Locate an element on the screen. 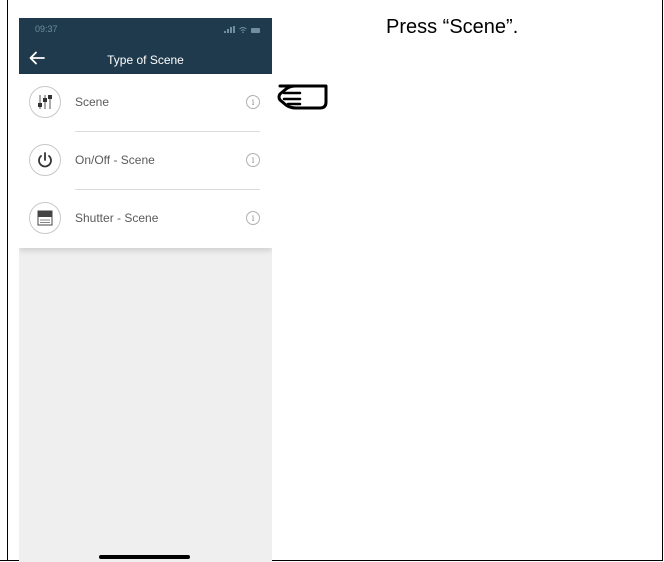 Image resolution: width=664 pixels, height=562 pixels. list-item-label: Shutter - Scene is located at coordinates (117, 218).